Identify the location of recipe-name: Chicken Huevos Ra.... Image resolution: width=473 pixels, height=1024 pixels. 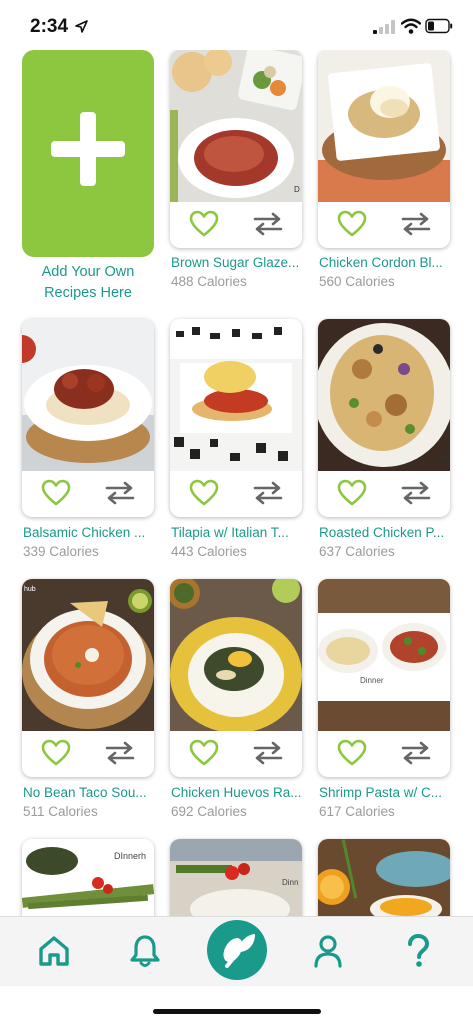
(241, 792).